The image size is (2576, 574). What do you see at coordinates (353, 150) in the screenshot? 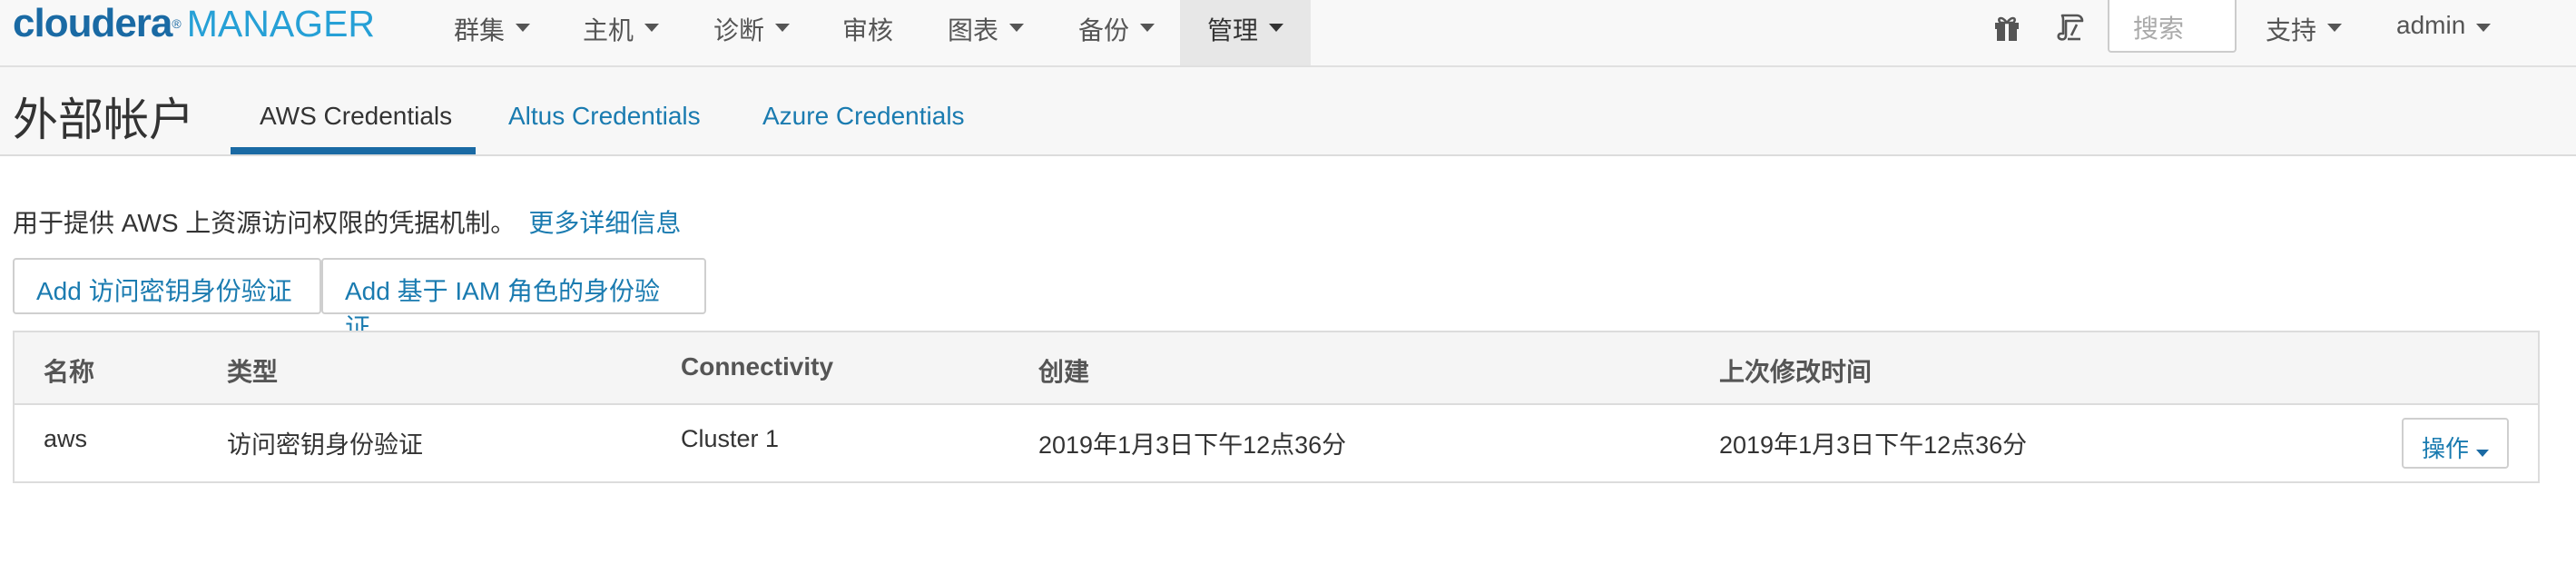
I see `active-tab-indicator` at bounding box center [353, 150].